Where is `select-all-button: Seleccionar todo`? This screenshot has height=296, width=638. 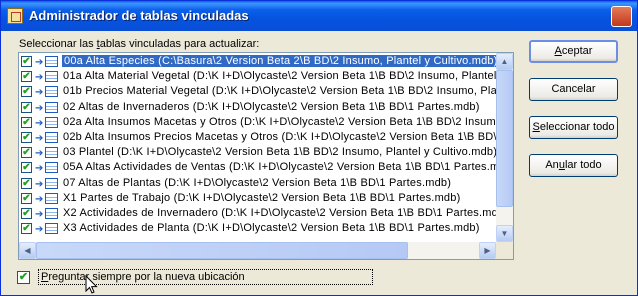
select-all-button: Seleccionar todo is located at coordinates (573, 127).